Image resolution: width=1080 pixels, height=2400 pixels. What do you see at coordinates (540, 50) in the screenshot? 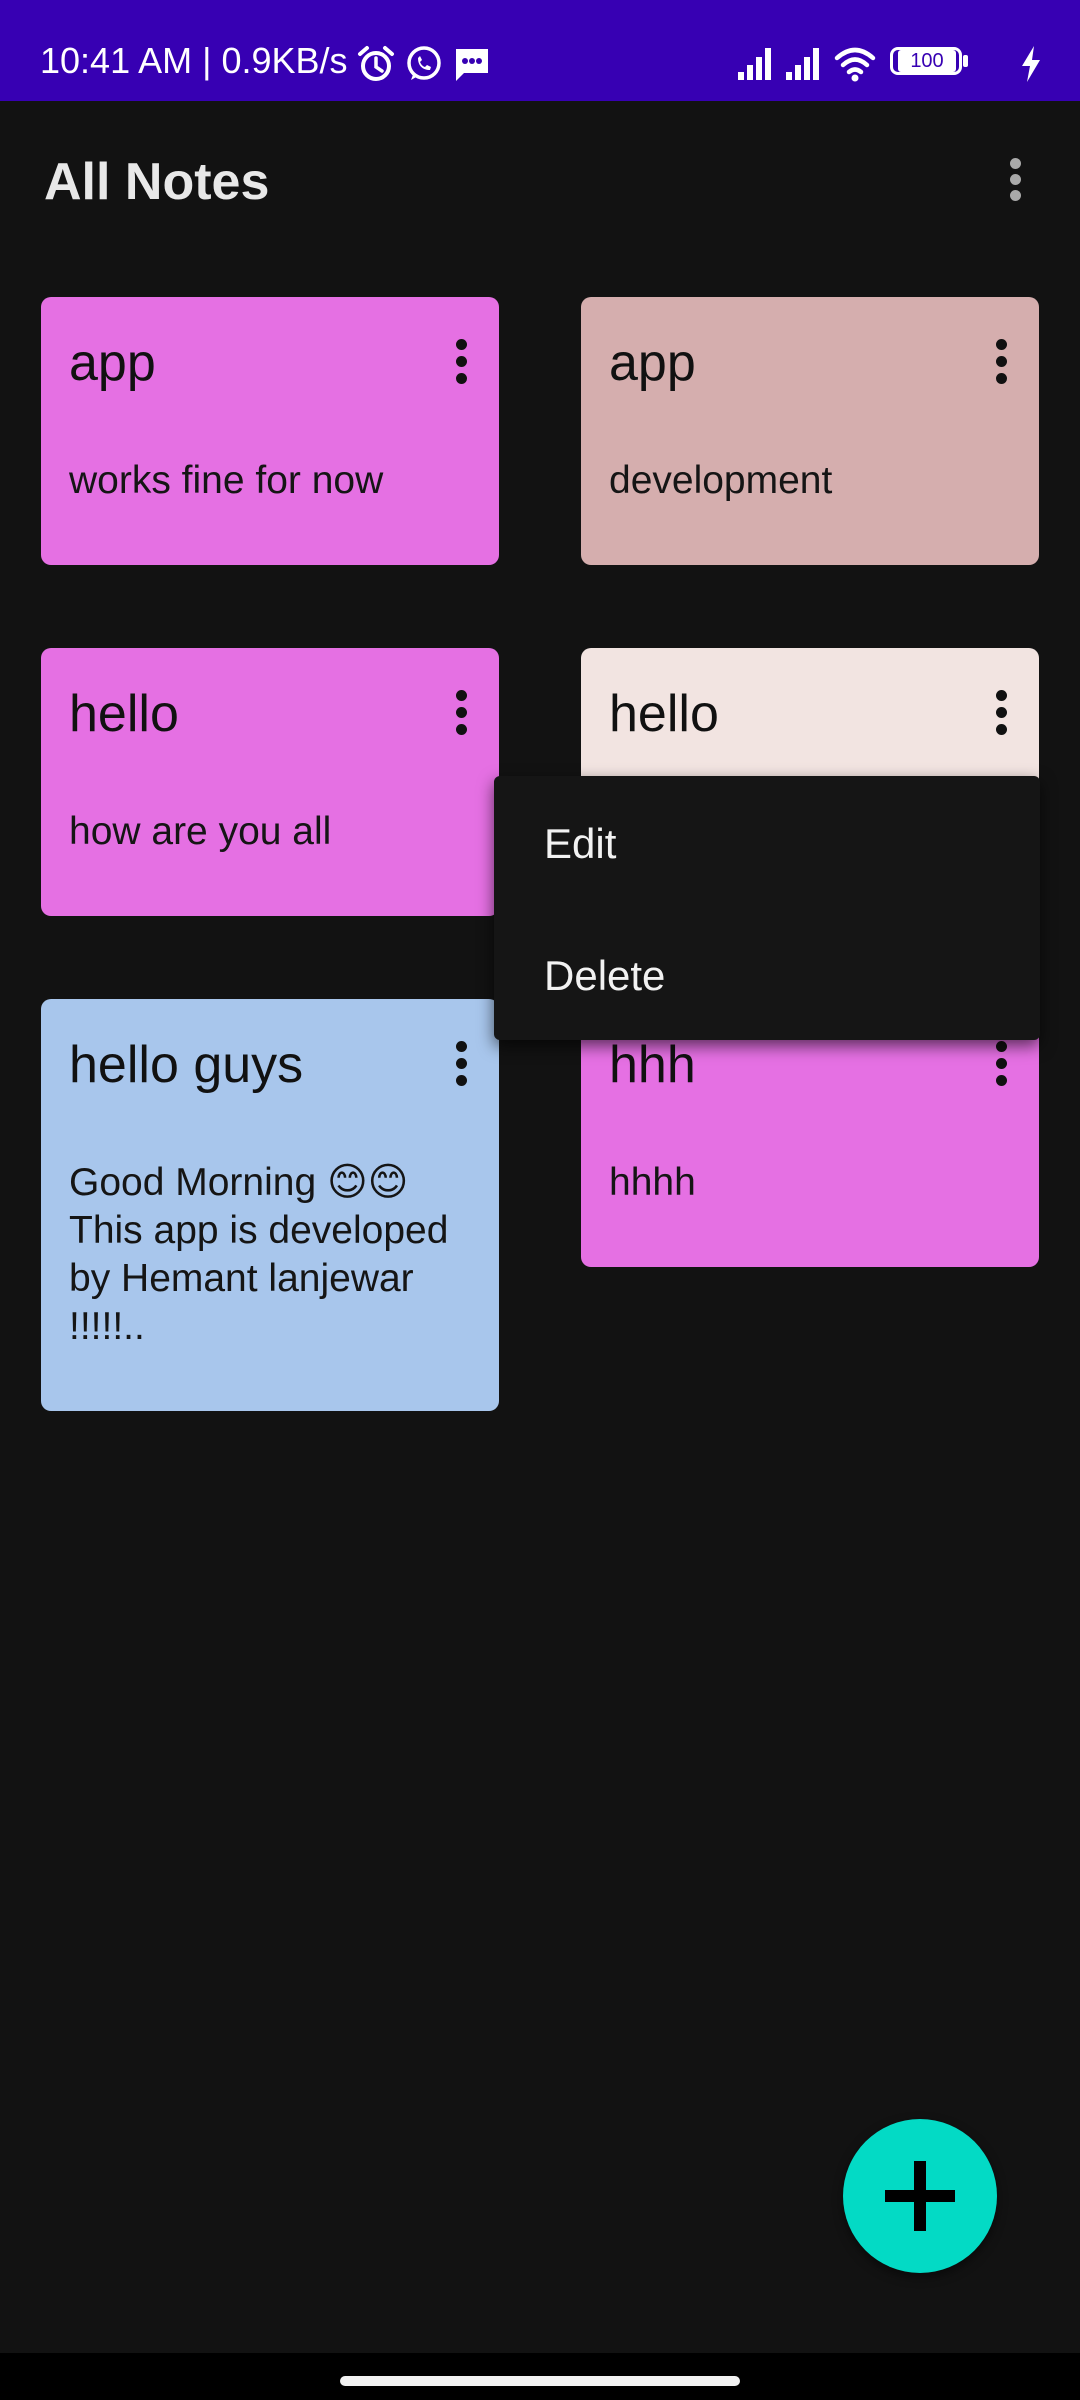
I see `status-bar: 10:41 AM | 0.9KB/s 100` at bounding box center [540, 50].